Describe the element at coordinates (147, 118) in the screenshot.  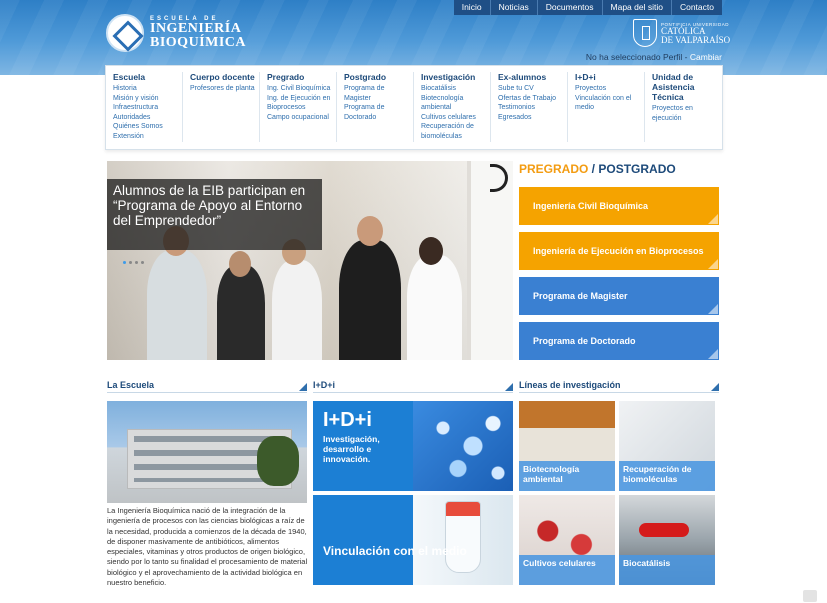
I see `menu-item: Autoridades` at that location.